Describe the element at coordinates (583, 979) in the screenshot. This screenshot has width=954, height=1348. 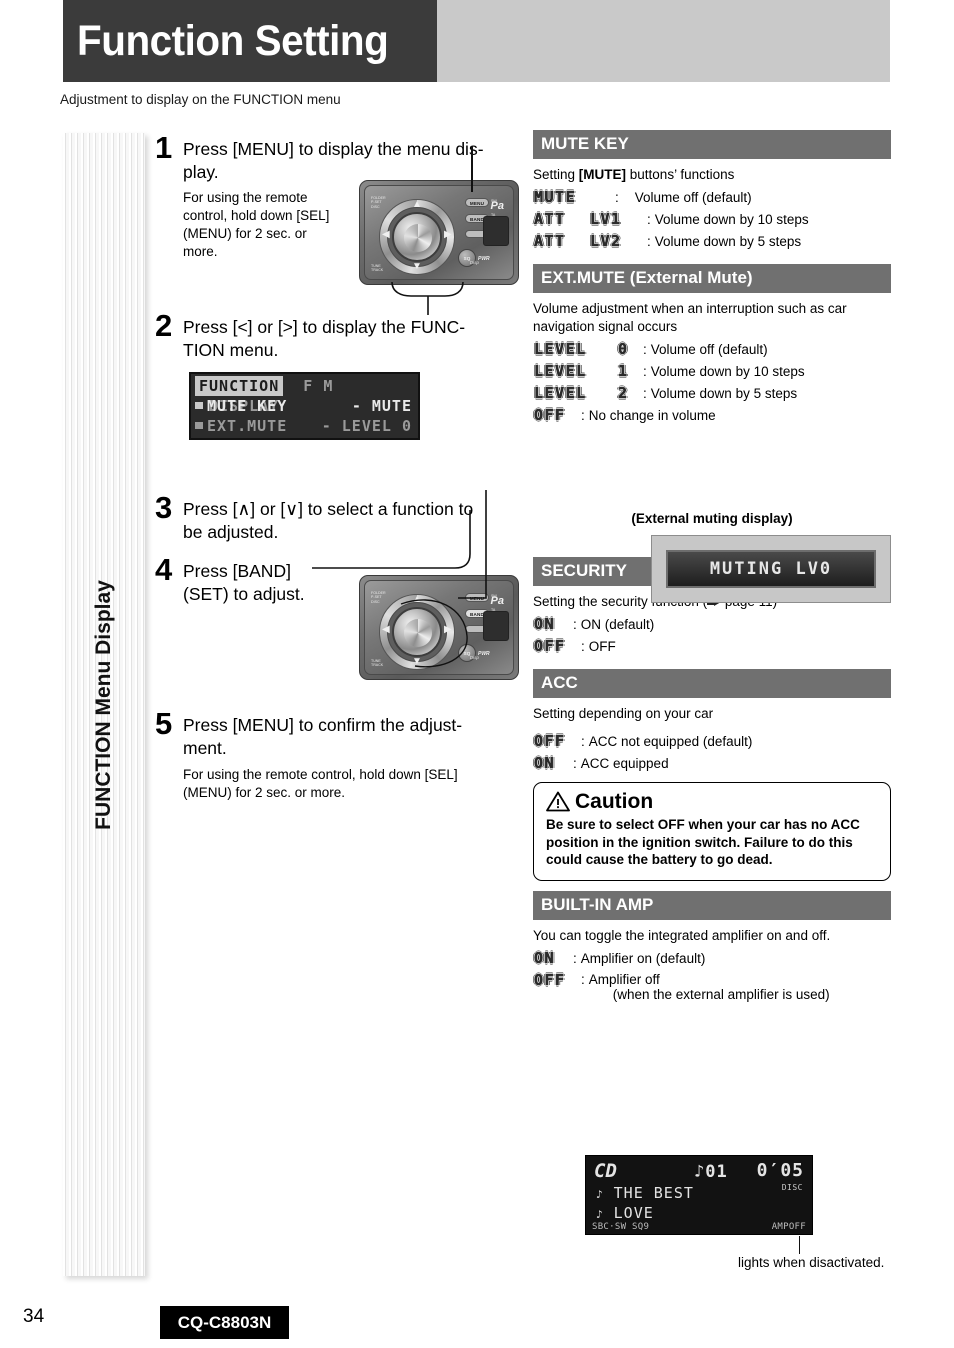
I see `sep-amp-off: :` at that location.